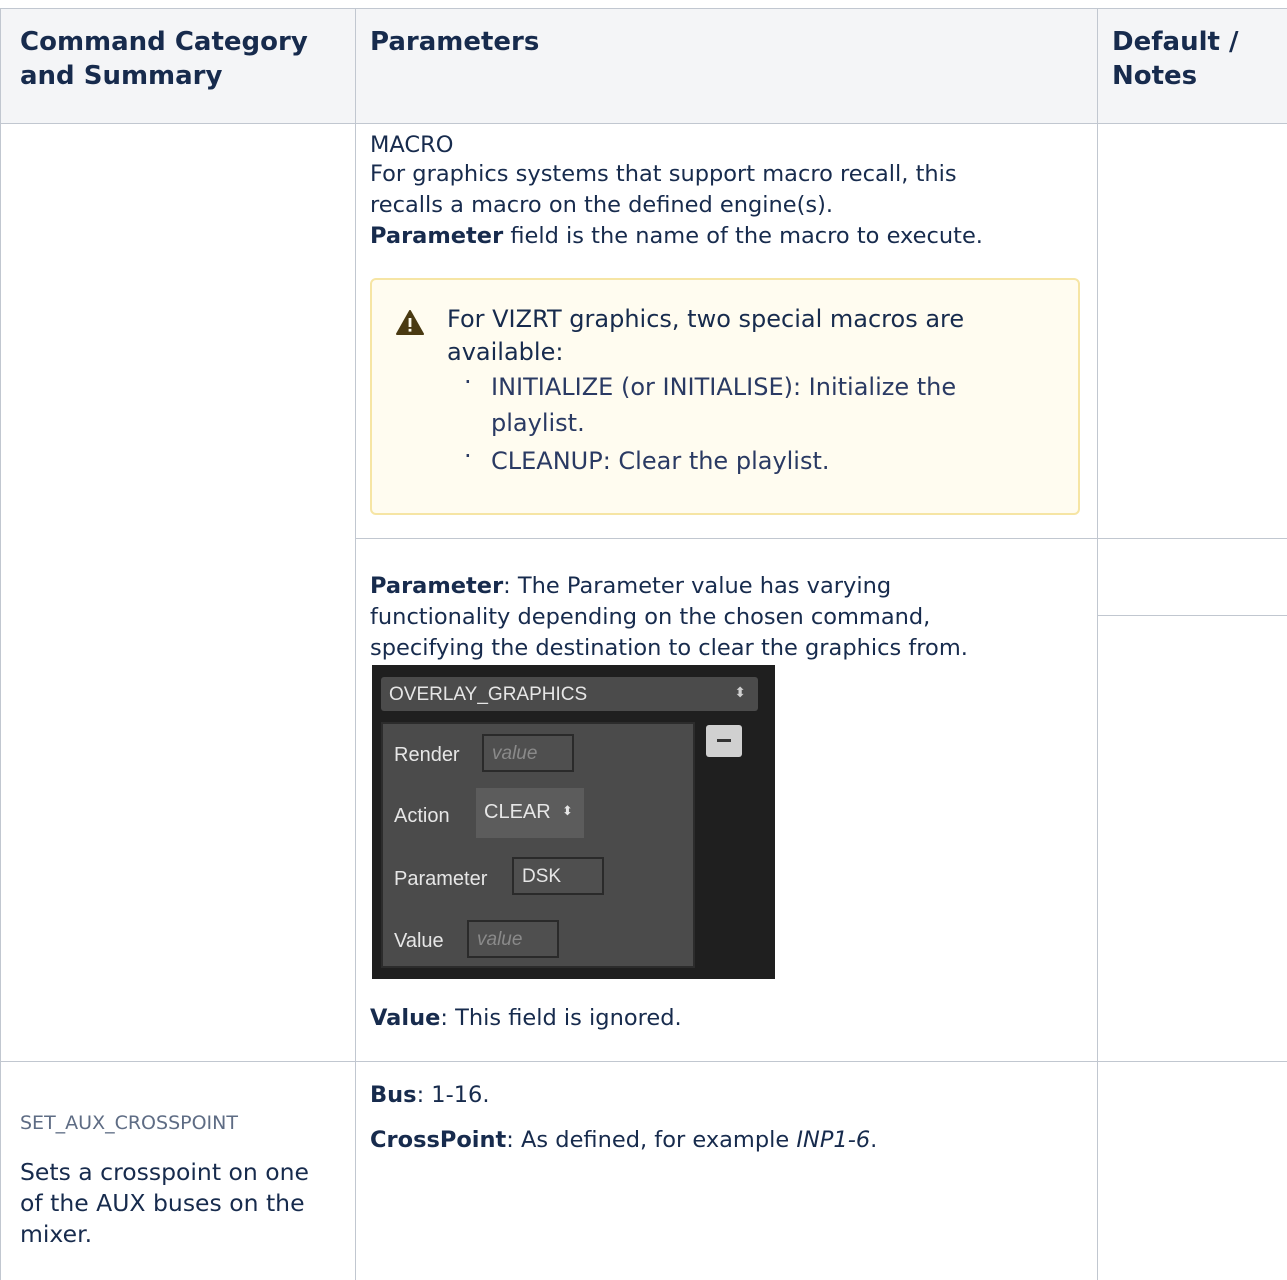 This screenshot has width=1287, height=1280. What do you see at coordinates (558, 876) in the screenshot?
I see `parameter-input: DSK` at bounding box center [558, 876].